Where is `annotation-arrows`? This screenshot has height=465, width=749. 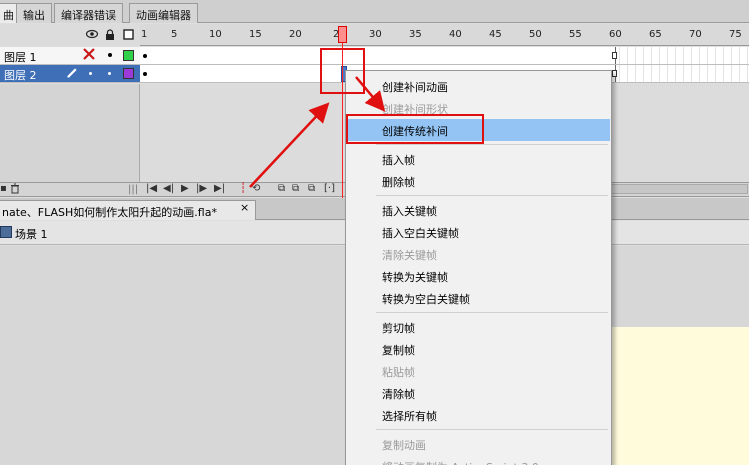
annotation-arrows is located at coordinates (317, 132).